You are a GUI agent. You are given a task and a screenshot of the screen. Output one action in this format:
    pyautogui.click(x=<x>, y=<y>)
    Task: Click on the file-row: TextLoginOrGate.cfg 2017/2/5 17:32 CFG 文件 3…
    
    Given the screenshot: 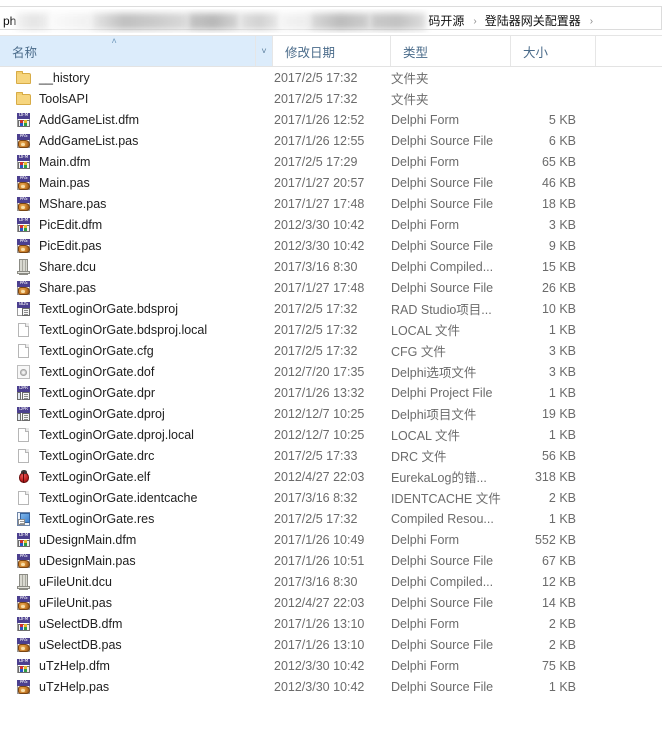 What is the action you would take?
    pyautogui.click(x=331, y=350)
    